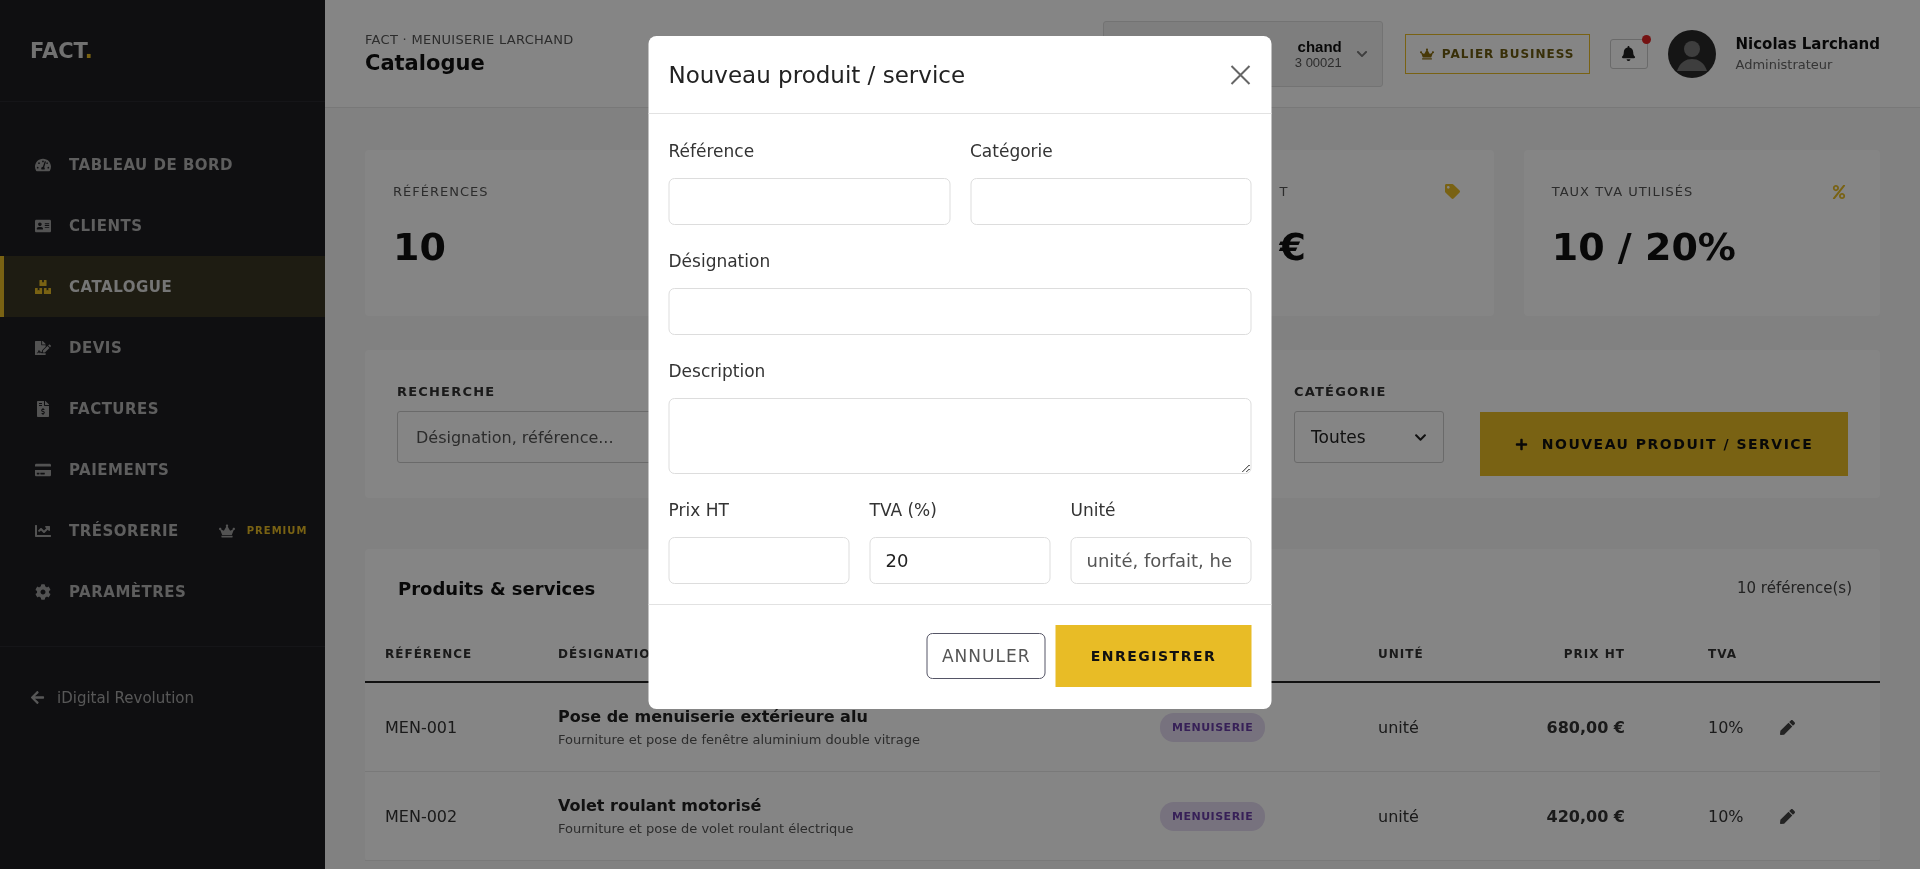 This screenshot has width=1920, height=869. What do you see at coordinates (1664, 444) in the screenshot?
I see `new-product-button: NOUVEAU PRODUIT / SERVICE` at bounding box center [1664, 444].